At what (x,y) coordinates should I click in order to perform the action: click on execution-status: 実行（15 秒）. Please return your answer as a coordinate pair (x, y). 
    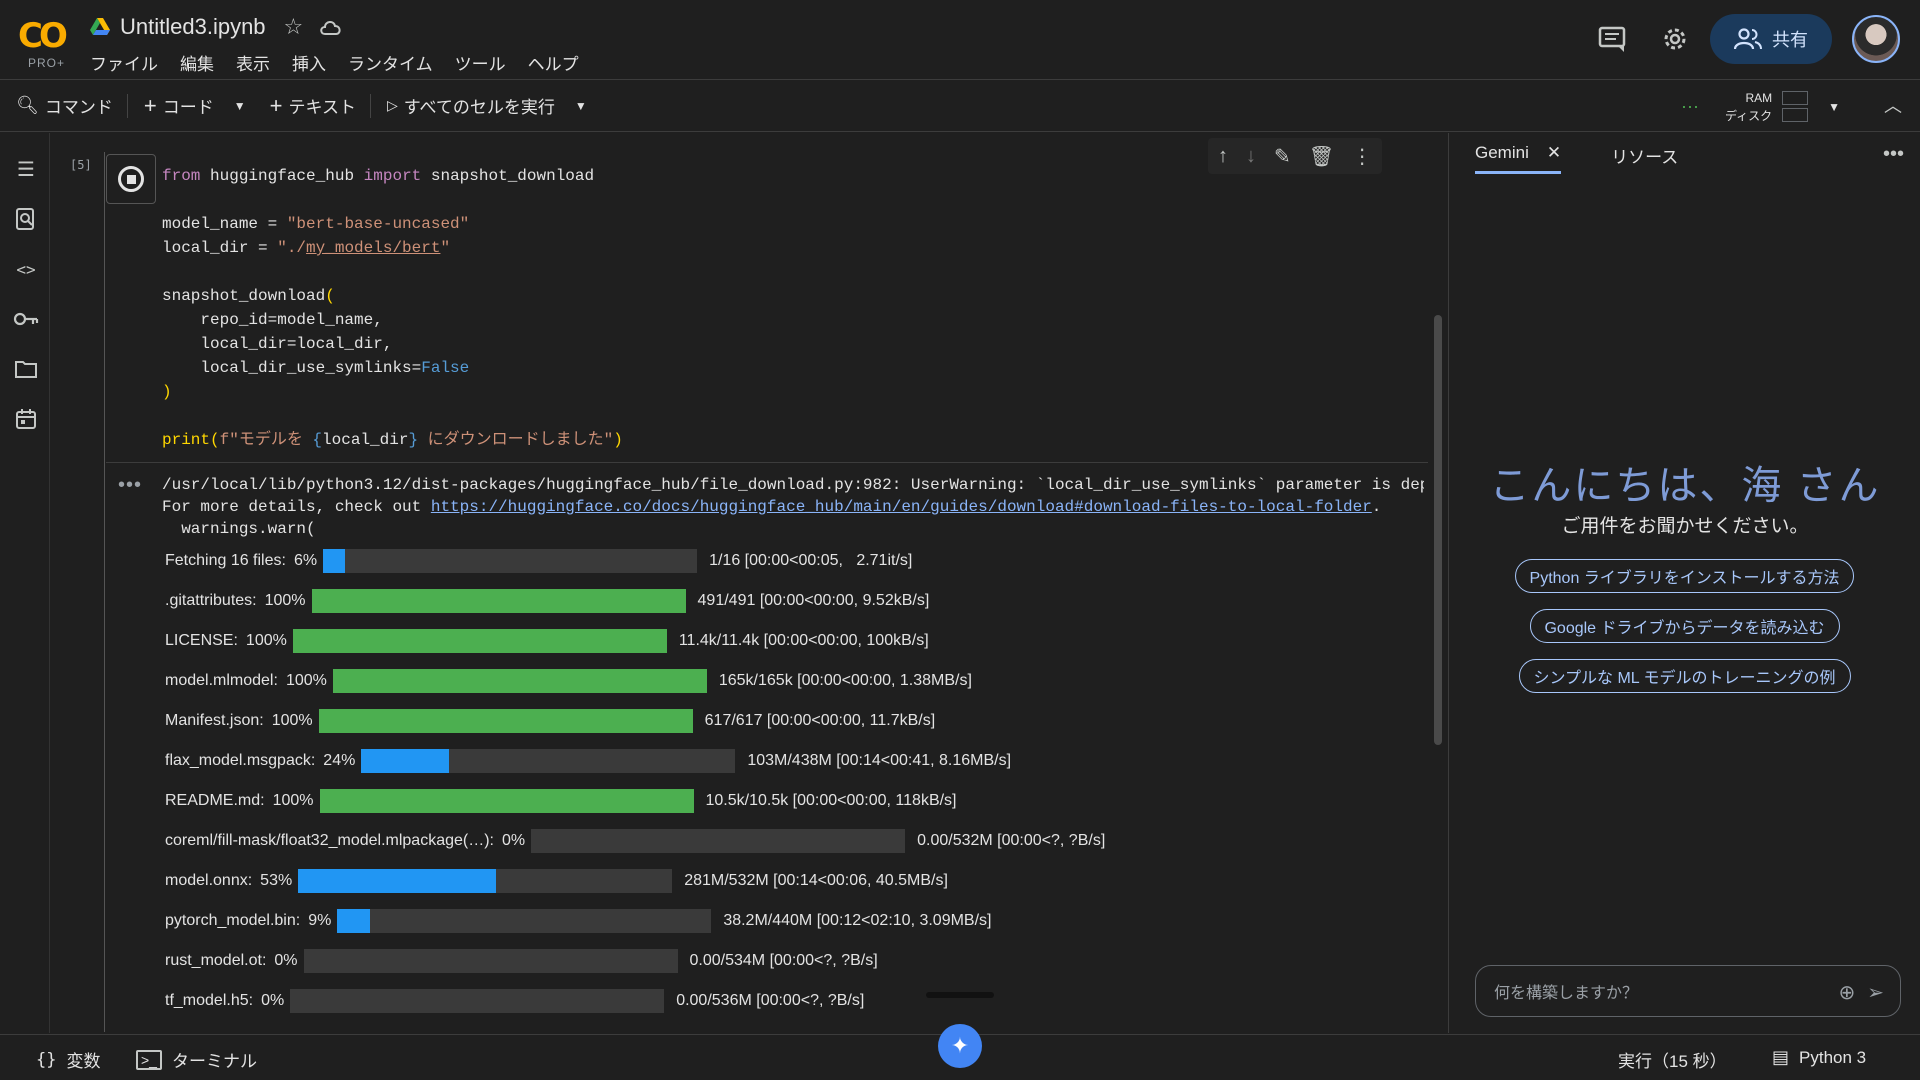
    Looking at the image, I should click on (1672, 1059).